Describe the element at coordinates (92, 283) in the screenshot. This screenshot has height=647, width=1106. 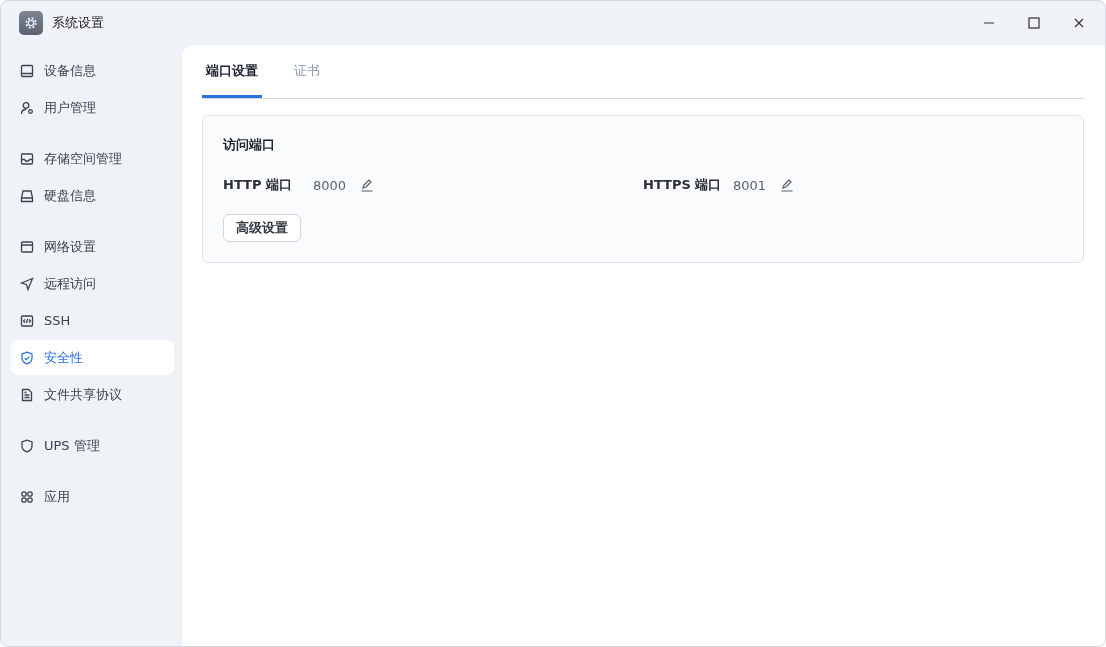
I see `sidebar-item: 远程访问` at that location.